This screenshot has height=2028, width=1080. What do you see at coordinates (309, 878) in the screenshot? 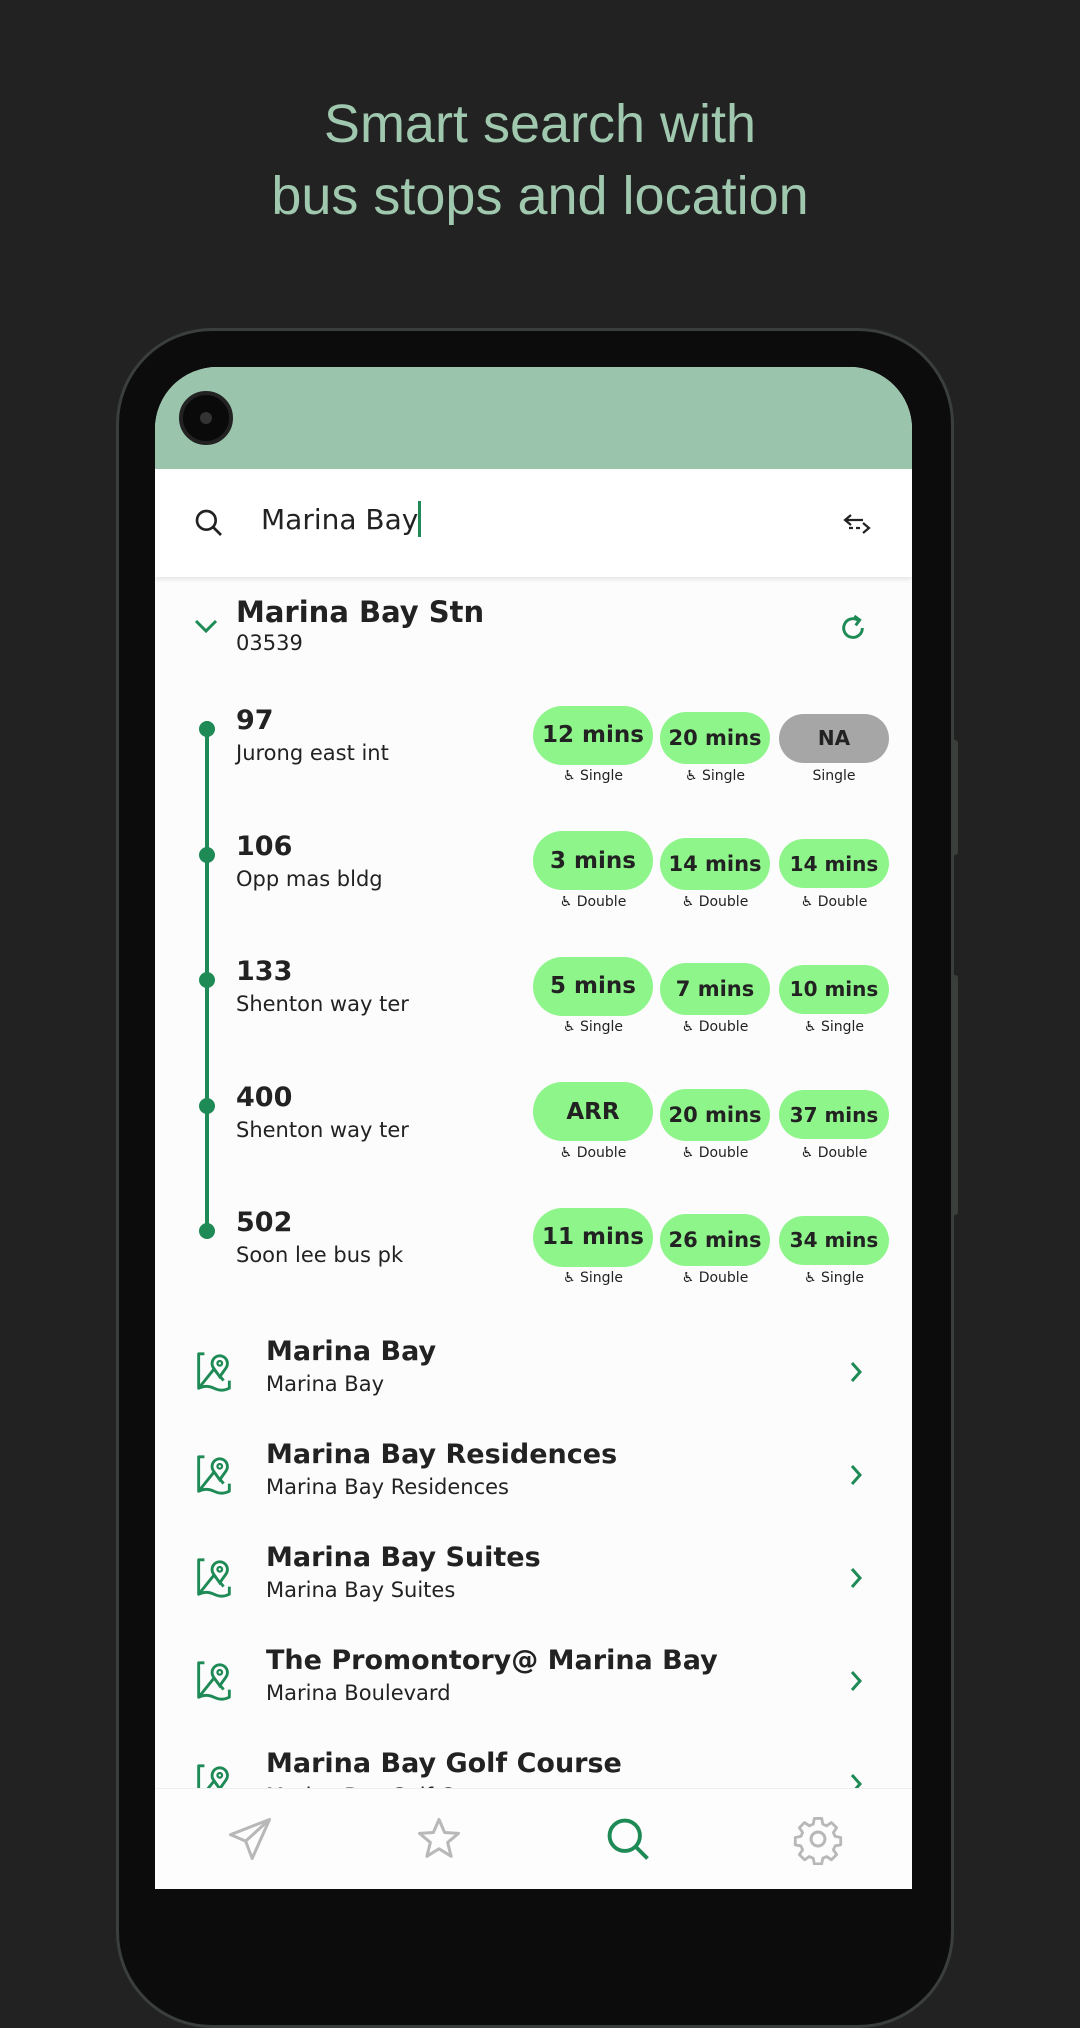
I see `service-destination: Opp mas bldg` at bounding box center [309, 878].